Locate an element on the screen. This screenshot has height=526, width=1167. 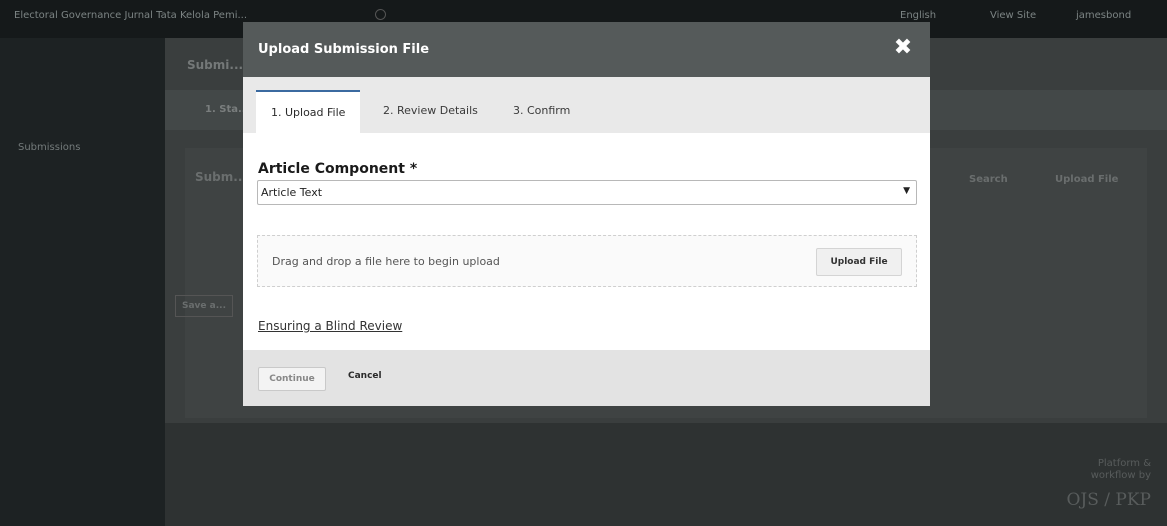
upload-file-button: Upload File is located at coordinates (859, 262).